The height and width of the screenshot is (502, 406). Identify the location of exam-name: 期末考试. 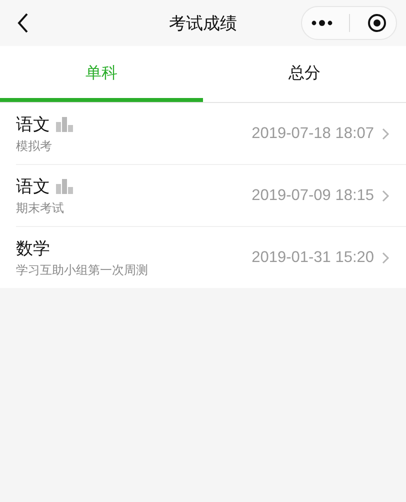
(40, 208).